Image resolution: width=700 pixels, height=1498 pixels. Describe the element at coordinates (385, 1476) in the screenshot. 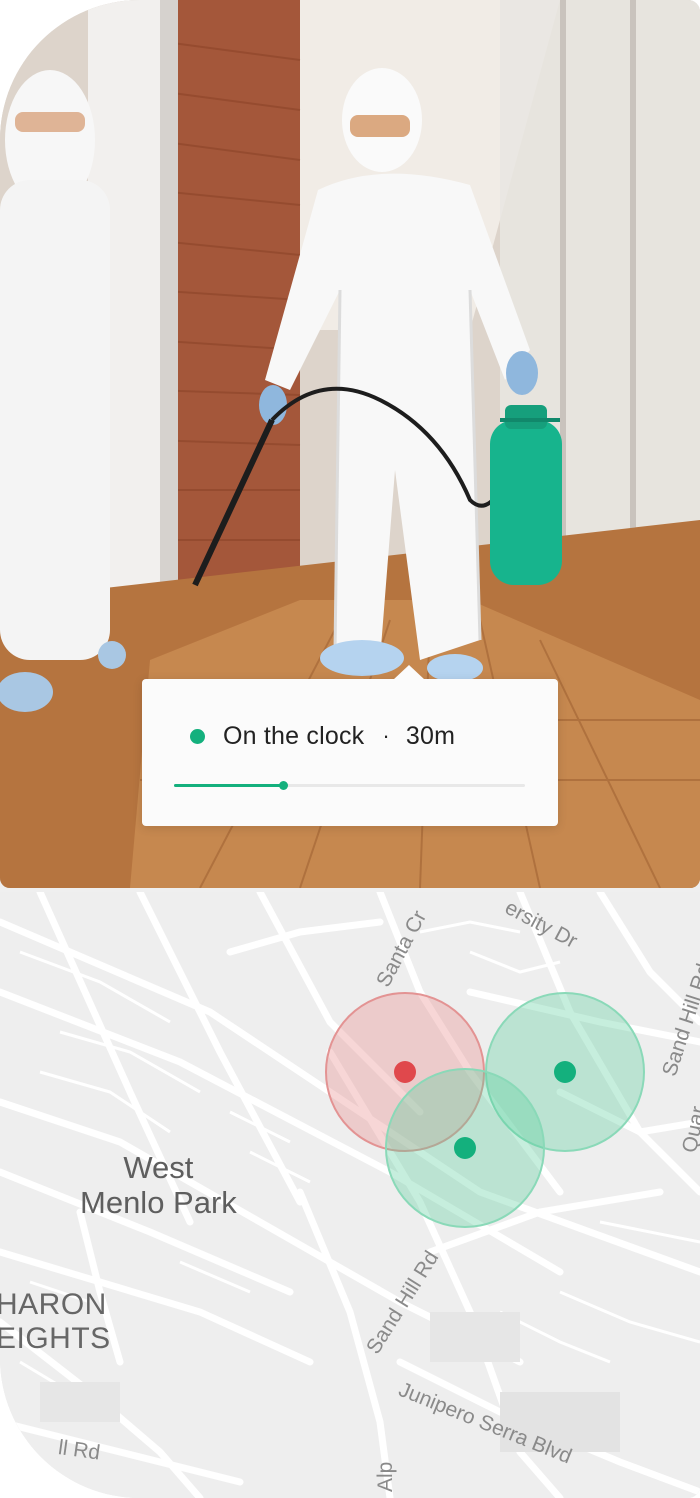

I see `road-label-alpine: Alp` at that location.